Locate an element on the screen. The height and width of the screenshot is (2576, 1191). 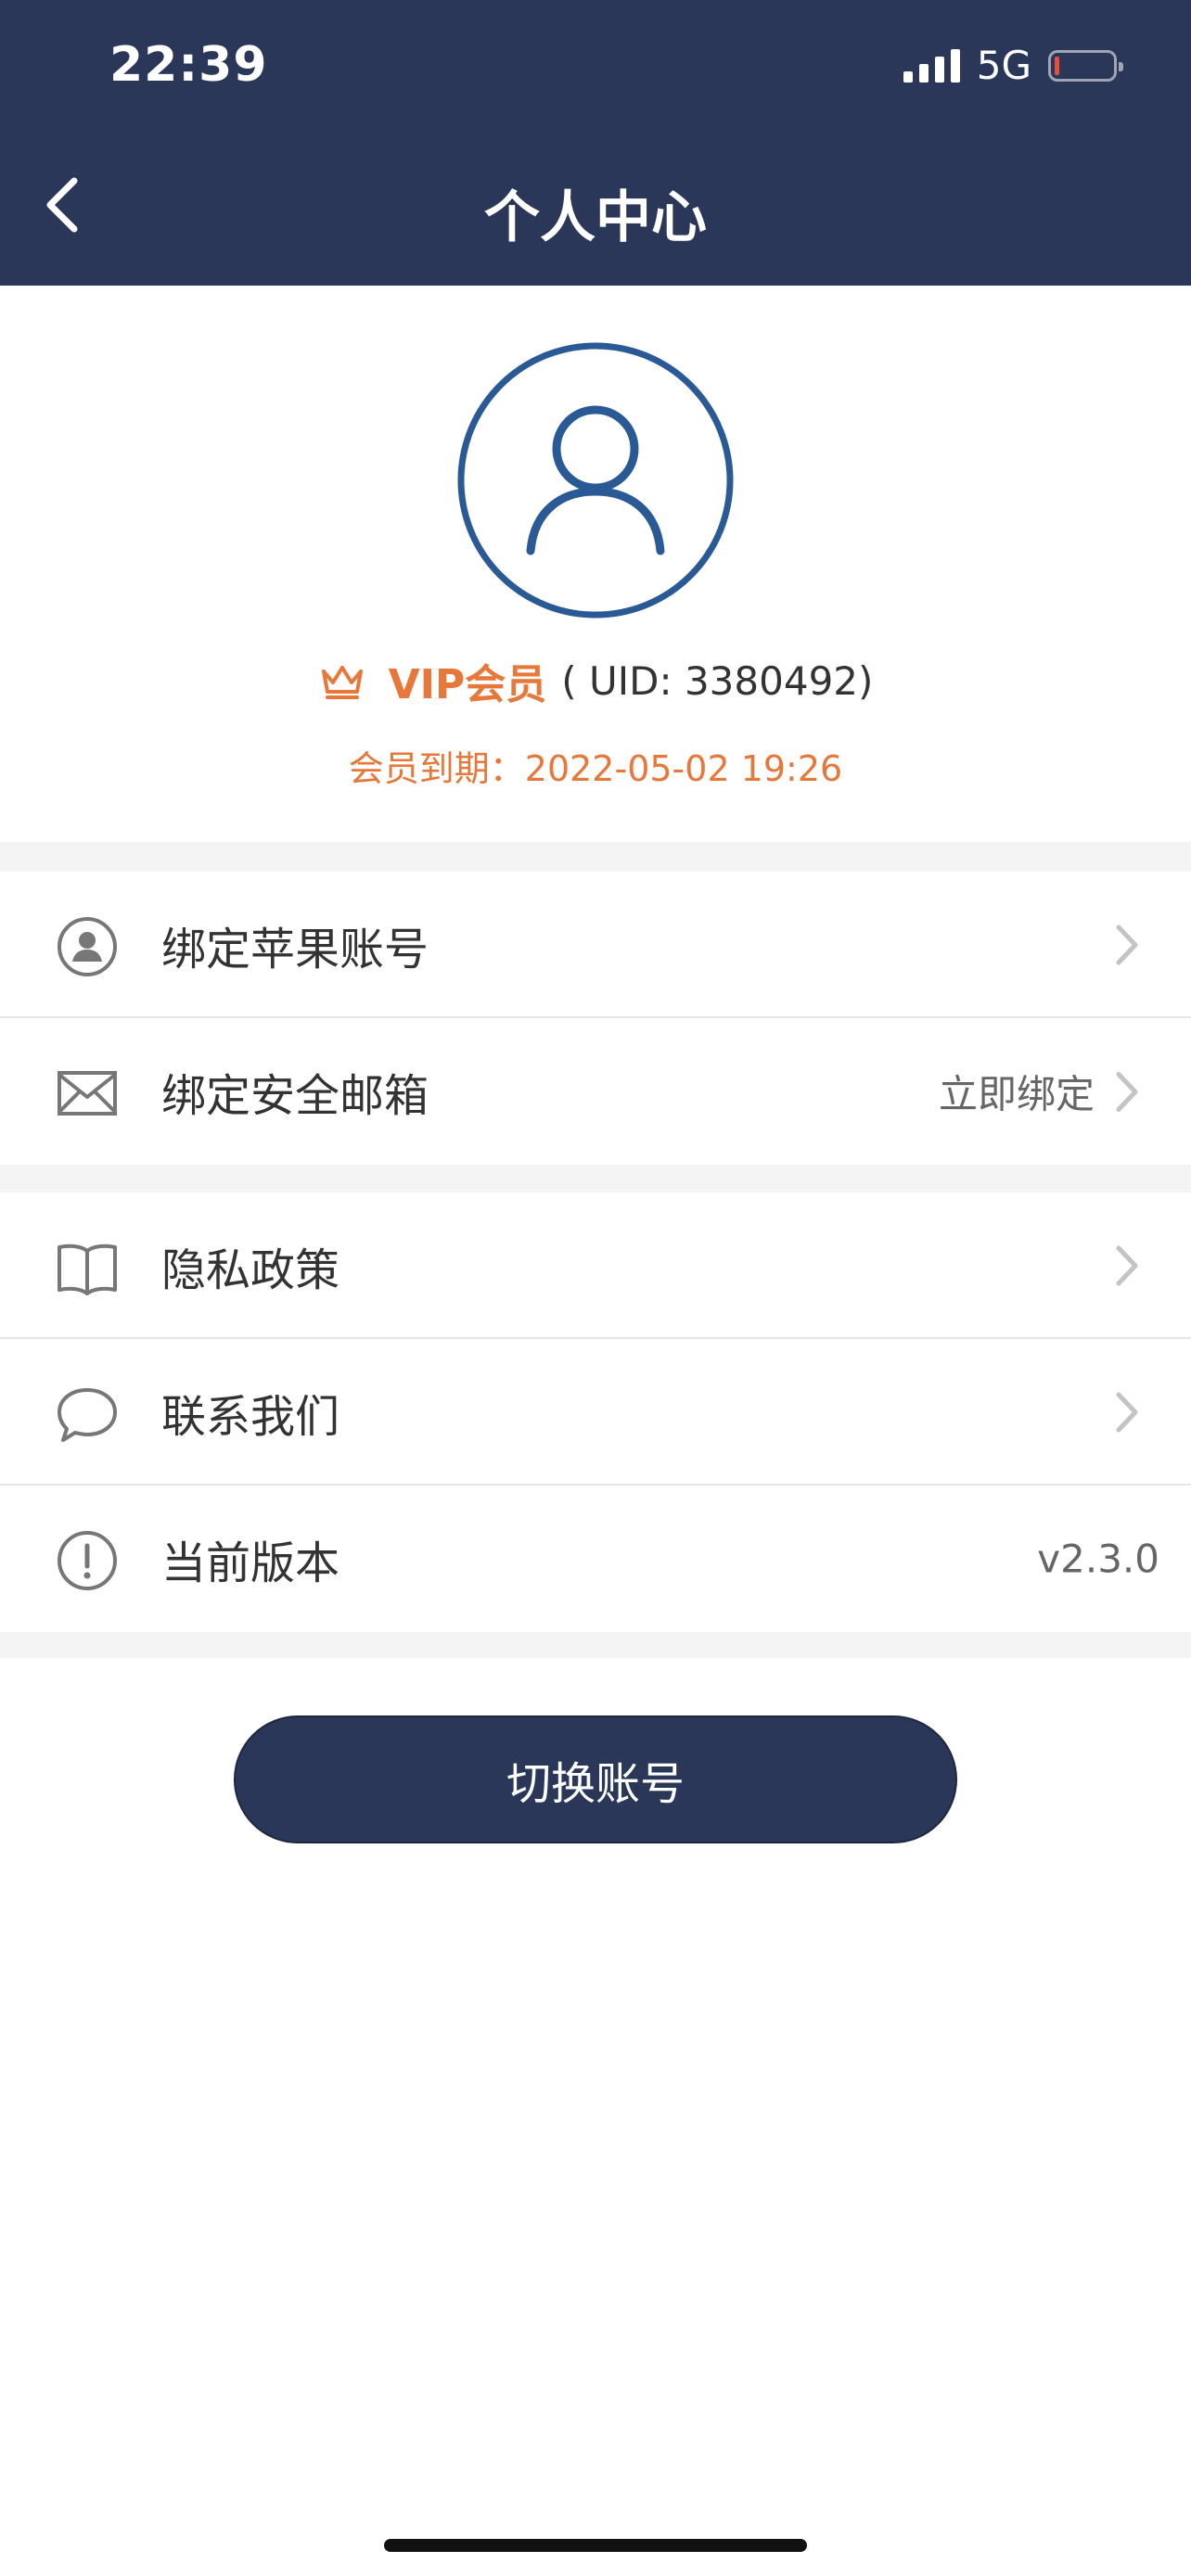
battery-icon is located at coordinates (1085, 66).